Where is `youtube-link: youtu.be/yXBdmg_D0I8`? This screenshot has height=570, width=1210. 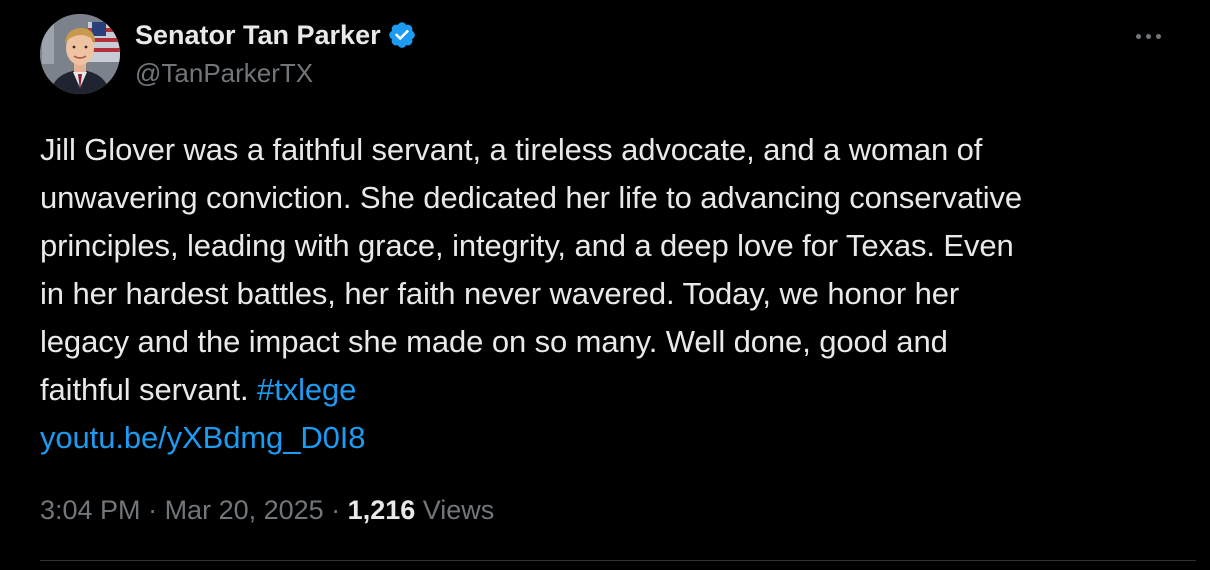 youtube-link: youtu.be/yXBdmg_D0I8 is located at coordinates (203, 437).